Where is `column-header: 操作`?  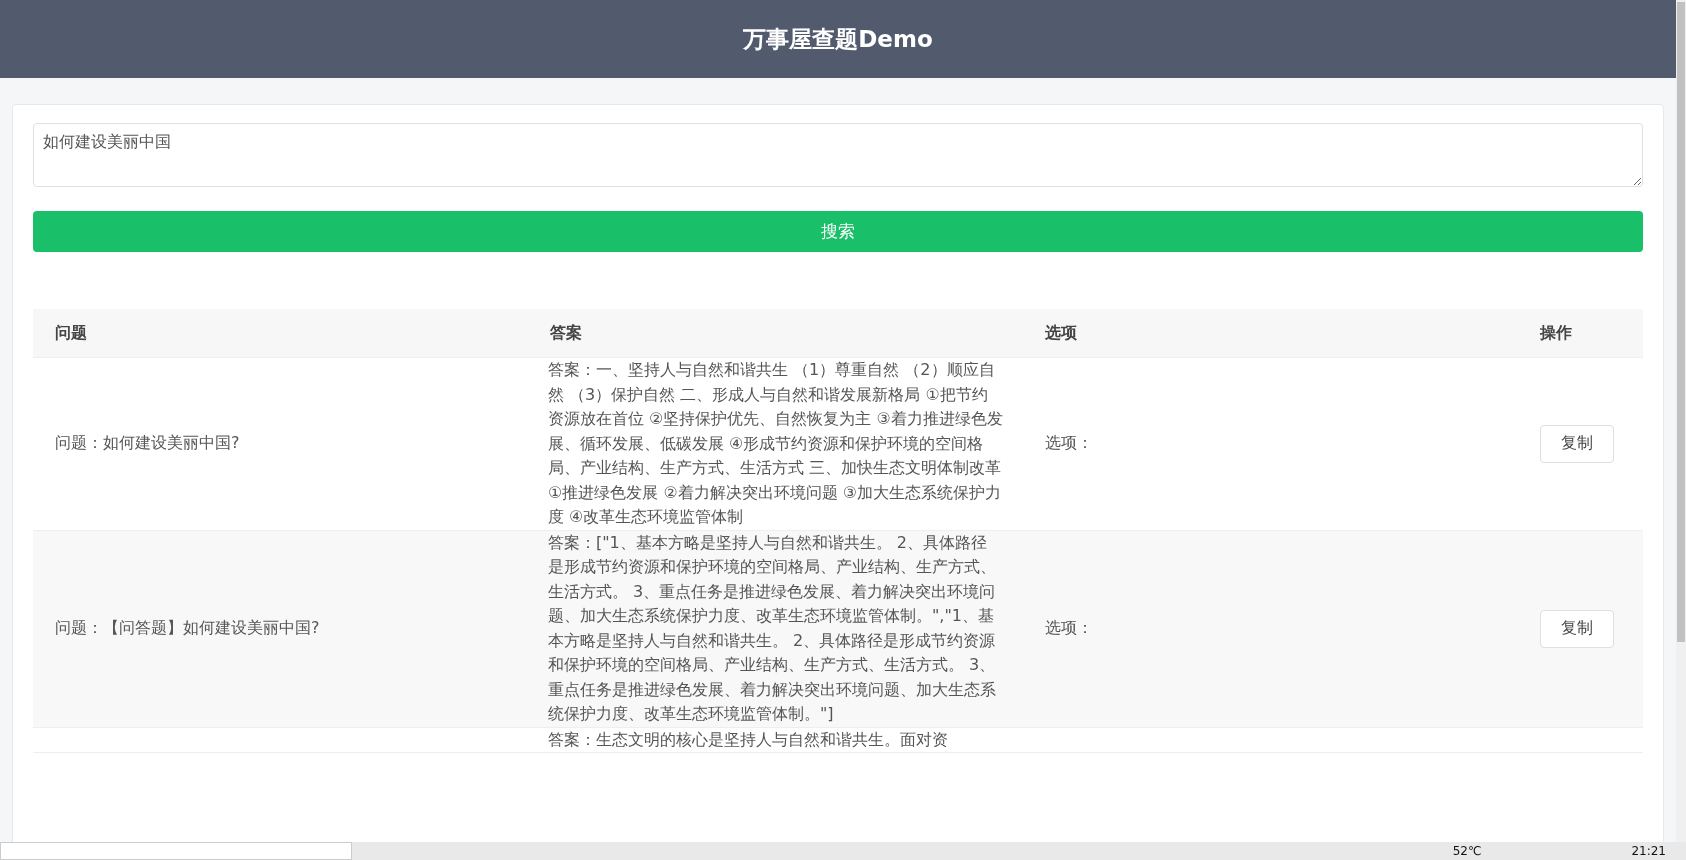 column-header: 操作 is located at coordinates (1555, 333).